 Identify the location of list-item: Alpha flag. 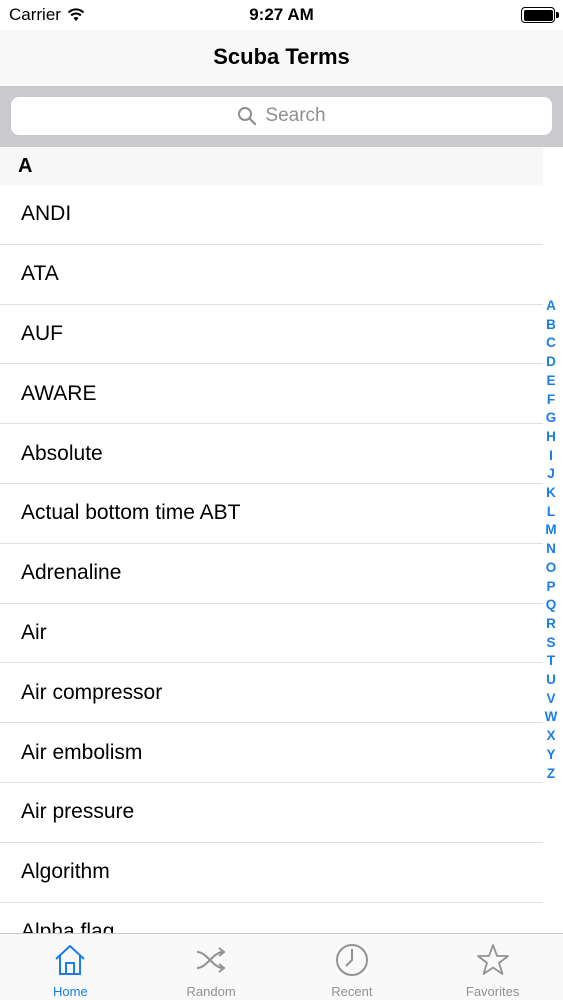
(271, 918).